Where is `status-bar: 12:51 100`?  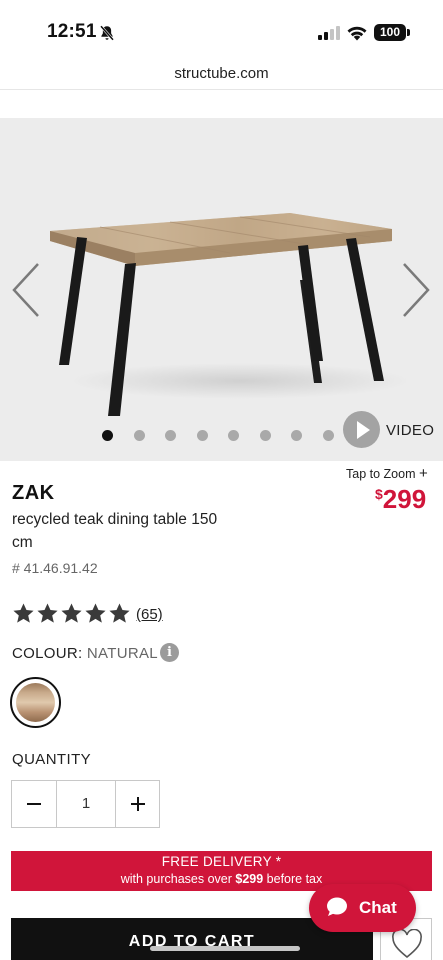
status-bar: 12:51 100 is located at coordinates (221, 31).